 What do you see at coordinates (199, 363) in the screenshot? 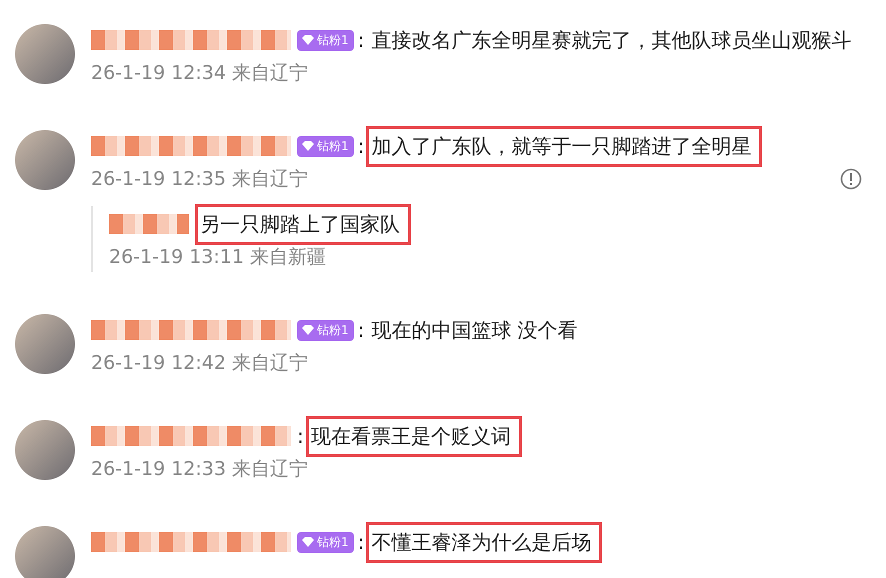
I see `comment-time: 26-1-19 12:42 来自辽宁` at bounding box center [199, 363].